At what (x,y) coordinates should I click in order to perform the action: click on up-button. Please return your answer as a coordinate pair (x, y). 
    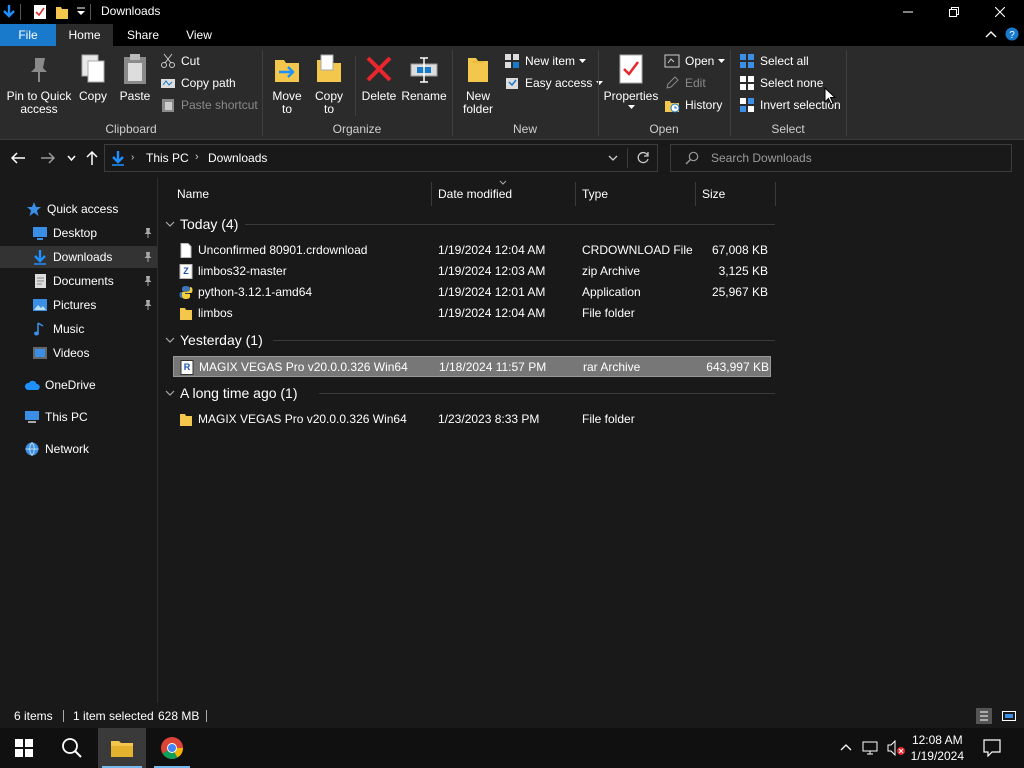
    Looking at the image, I should click on (92, 158).